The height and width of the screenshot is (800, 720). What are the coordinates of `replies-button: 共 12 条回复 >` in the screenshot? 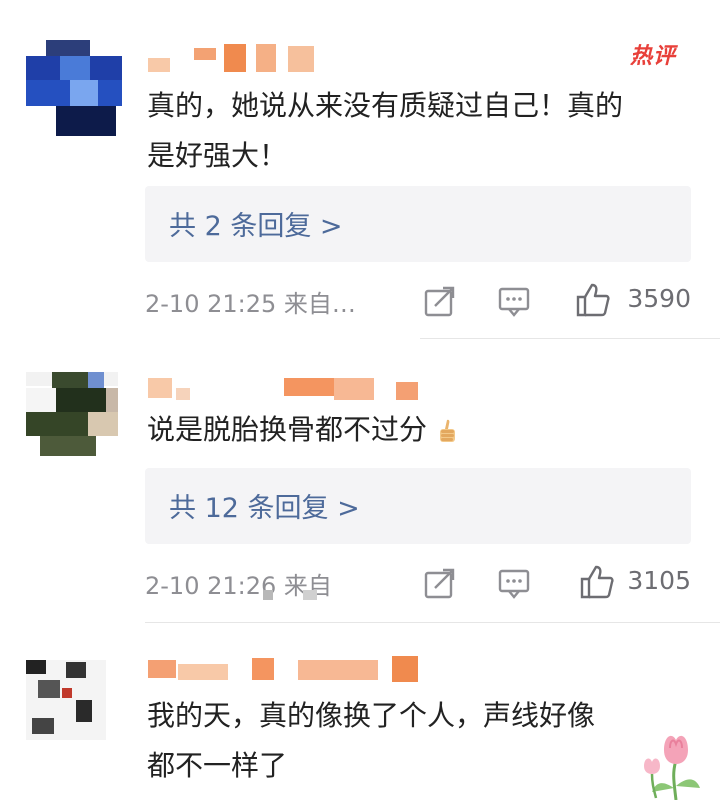 It's located at (418, 506).